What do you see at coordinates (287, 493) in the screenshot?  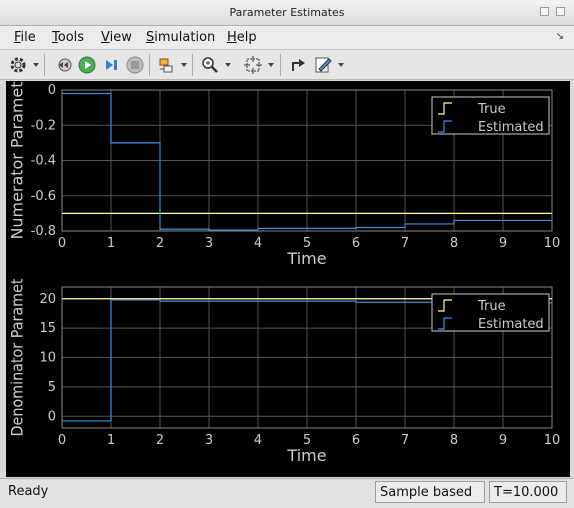 I see `status-bar: Ready Sample based T=10.000` at bounding box center [287, 493].